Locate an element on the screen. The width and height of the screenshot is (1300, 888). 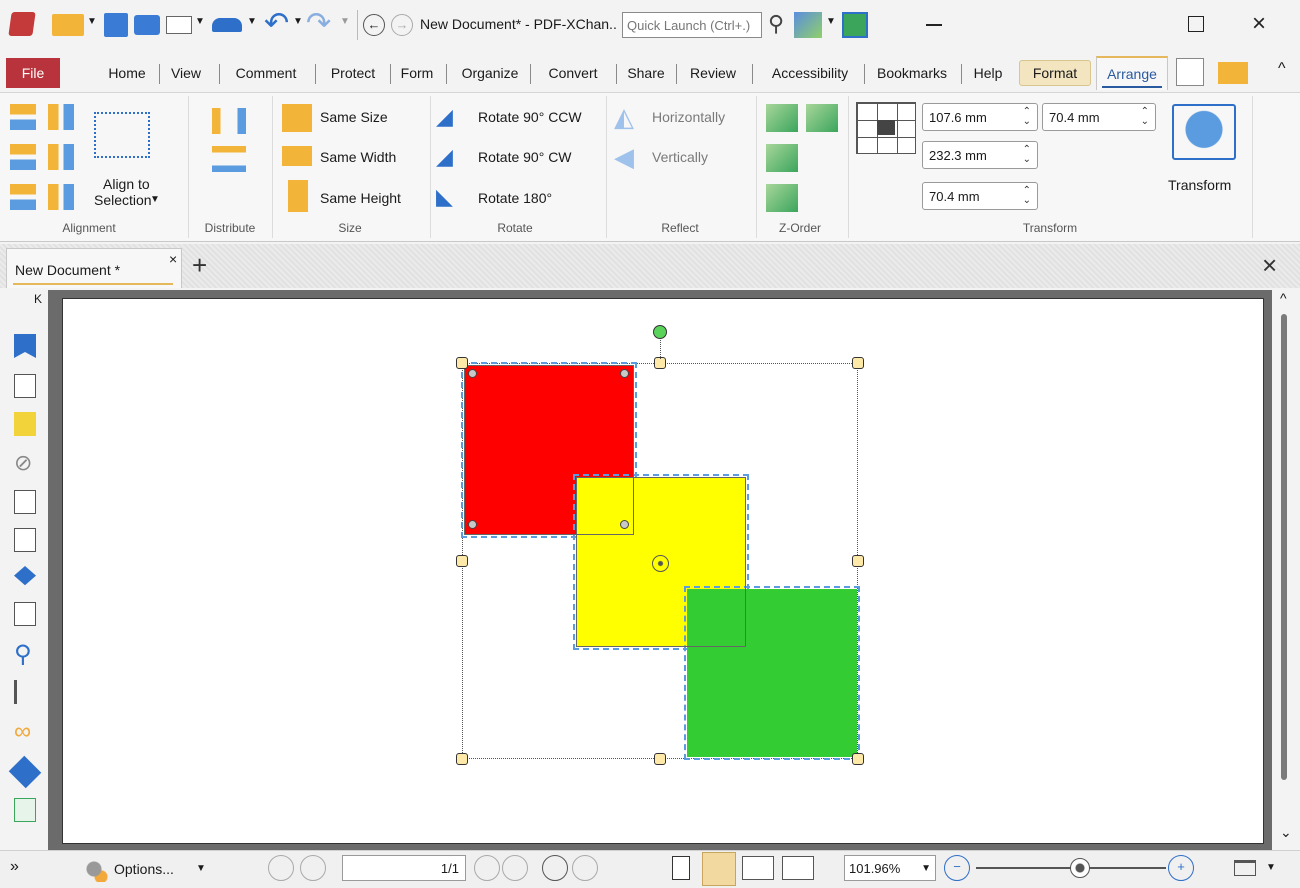
transform-button: Transform is located at coordinates (1199, 185).